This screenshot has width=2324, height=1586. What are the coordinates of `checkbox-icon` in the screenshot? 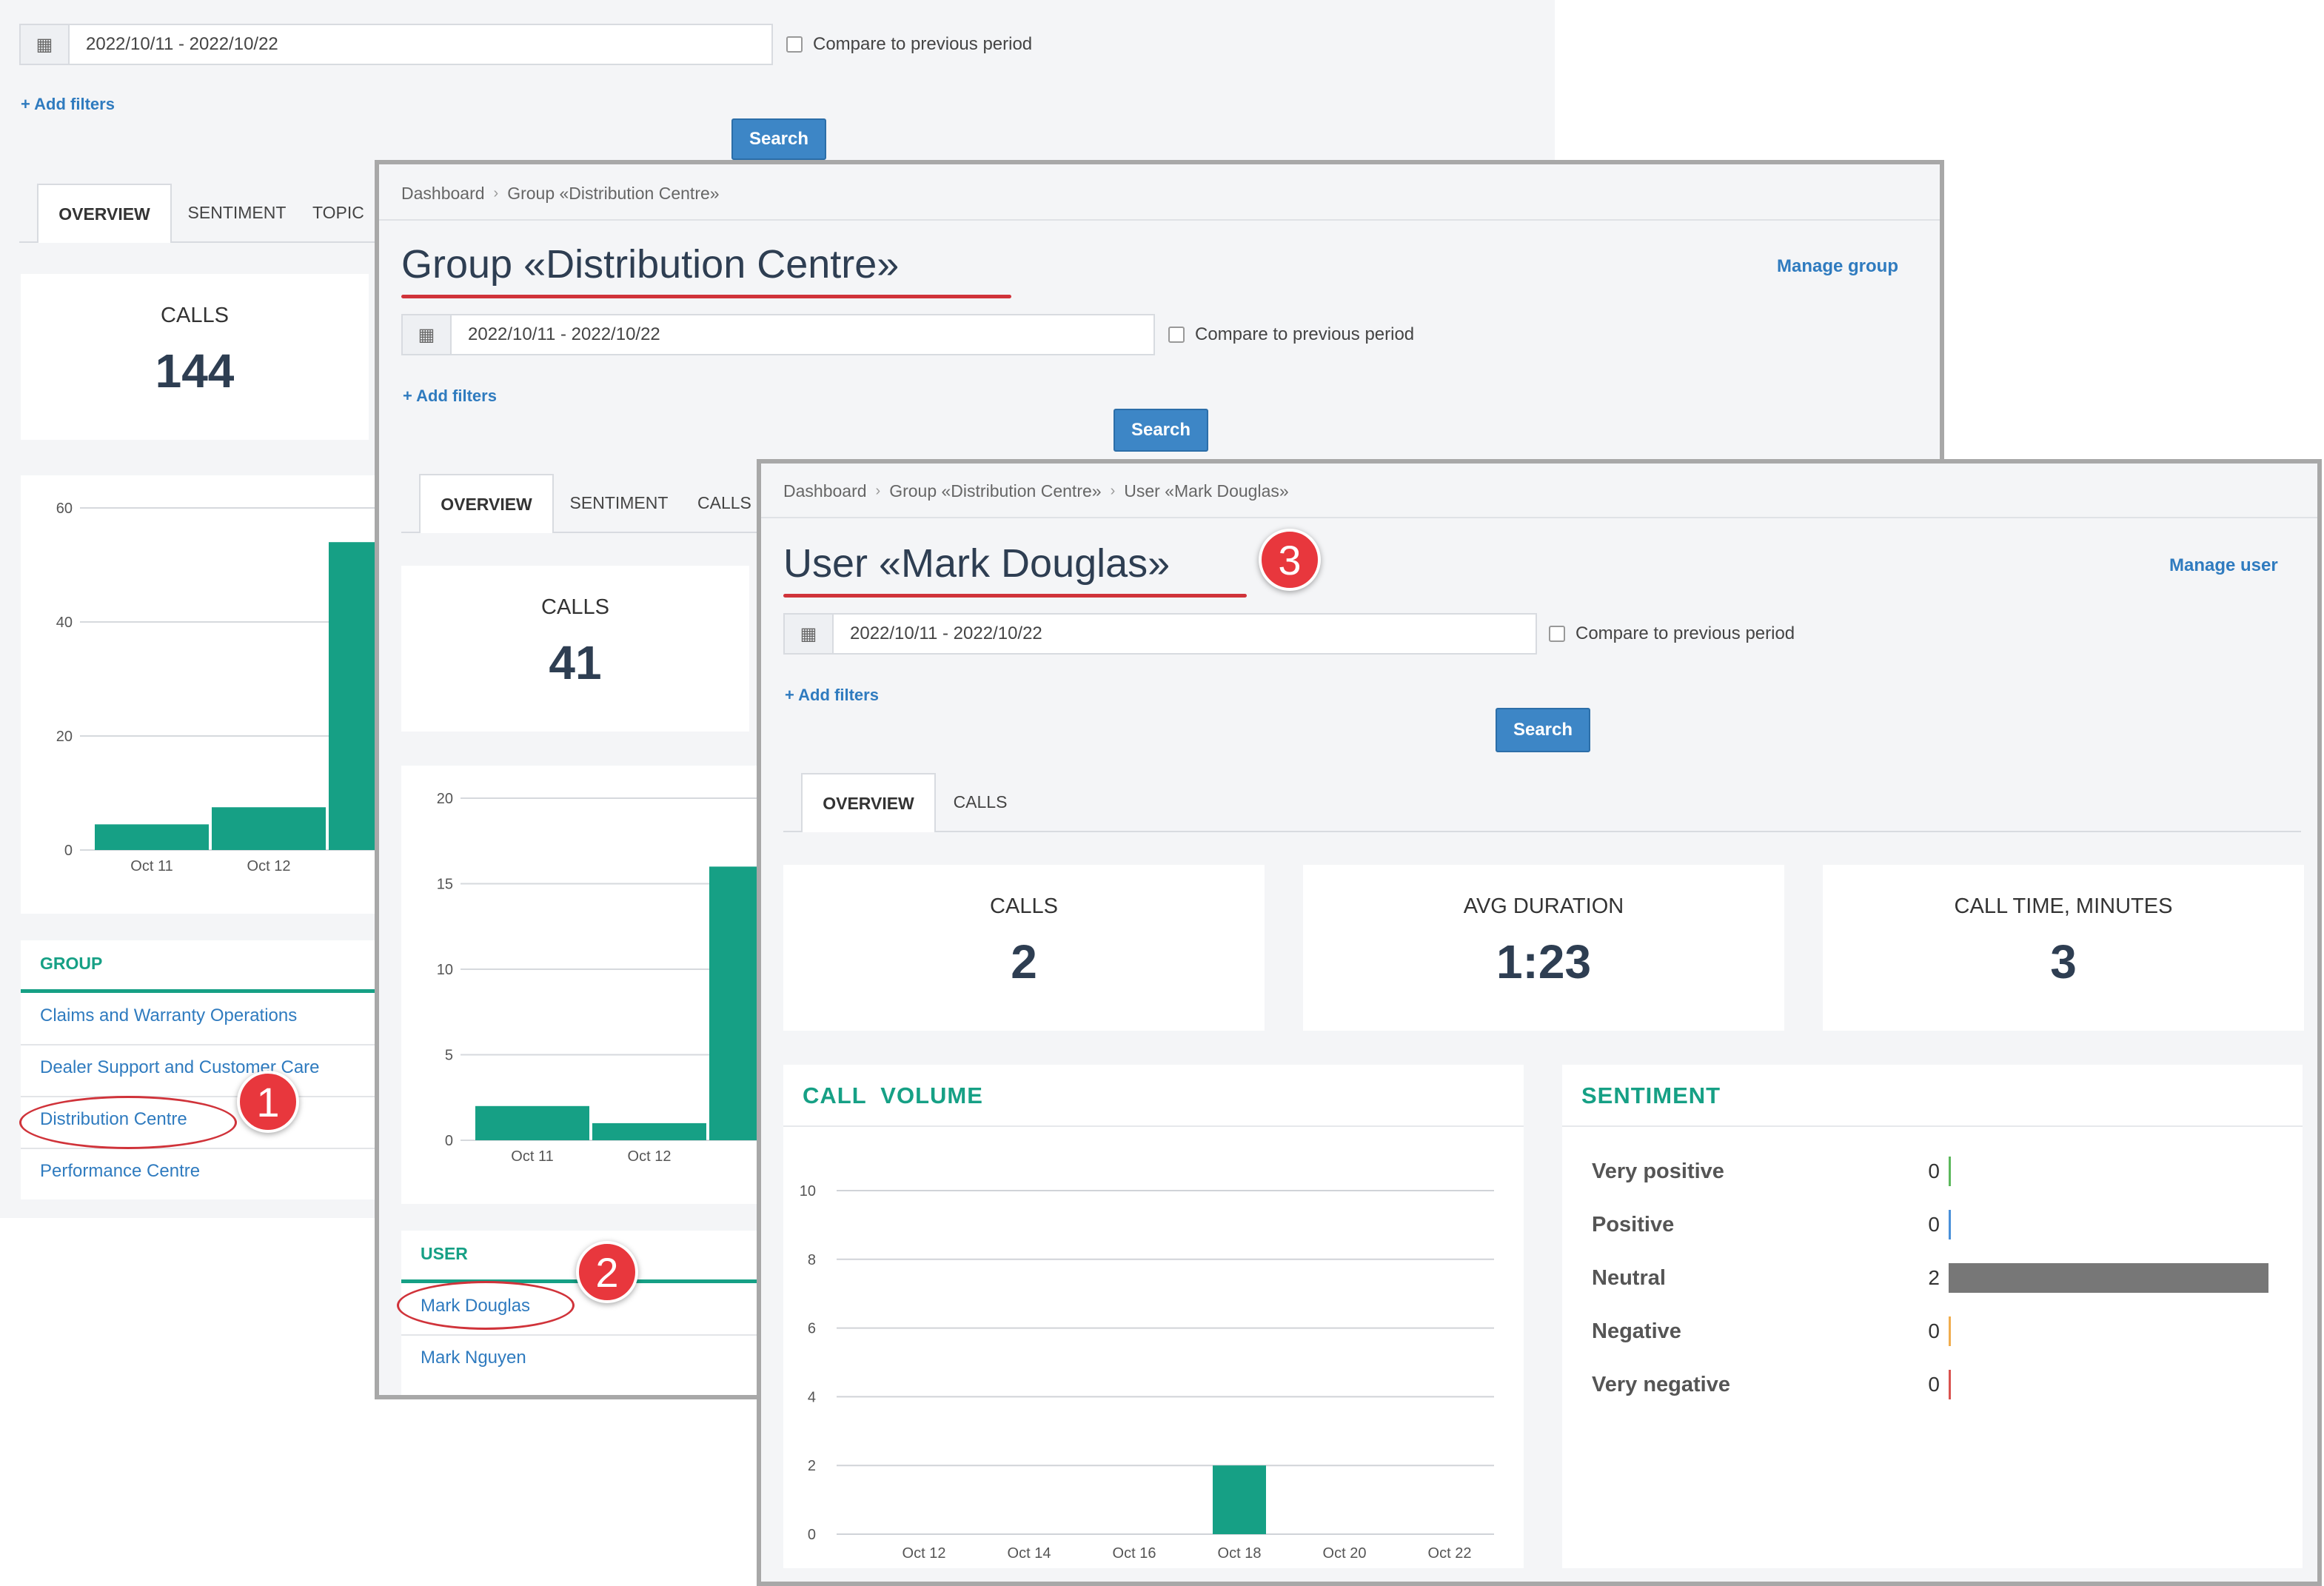 It's located at (1176, 335).